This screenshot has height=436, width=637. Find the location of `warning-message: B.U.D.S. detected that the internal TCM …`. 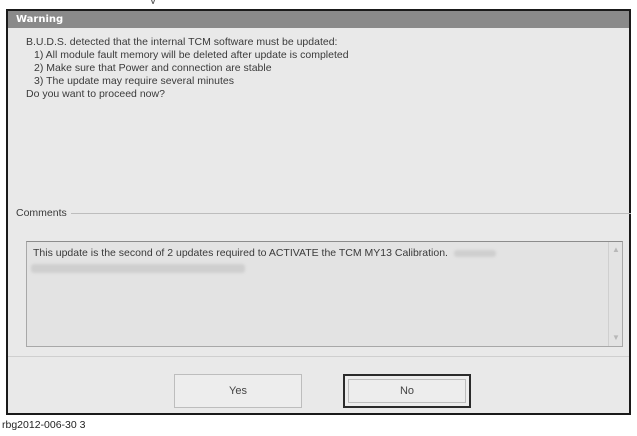

warning-message: B.U.D.S. detected that the internal TCM … is located at coordinates (321, 68).